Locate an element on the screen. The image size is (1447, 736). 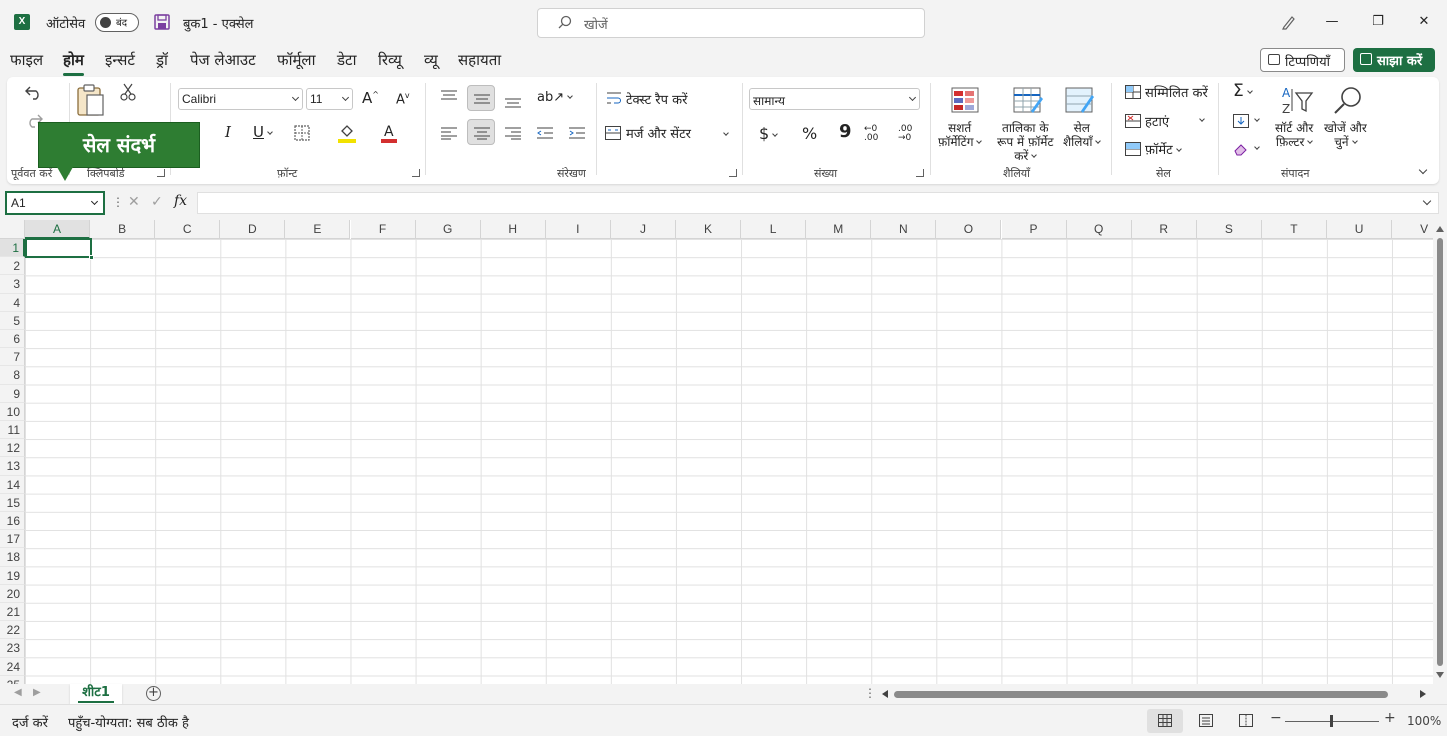
column-header: B is located at coordinates (123, 229).